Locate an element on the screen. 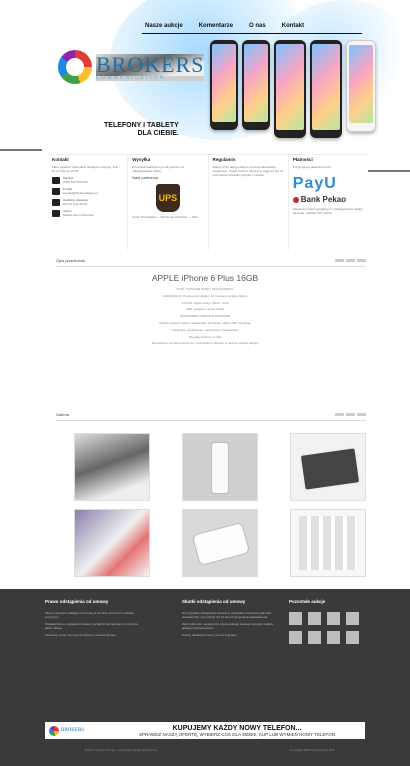 Image resolution: width=410 pixels, height=766 pixels. top-navigation: Nasze aukcje Komentarze O nas Kontakt is located at coordinates (272, 26).